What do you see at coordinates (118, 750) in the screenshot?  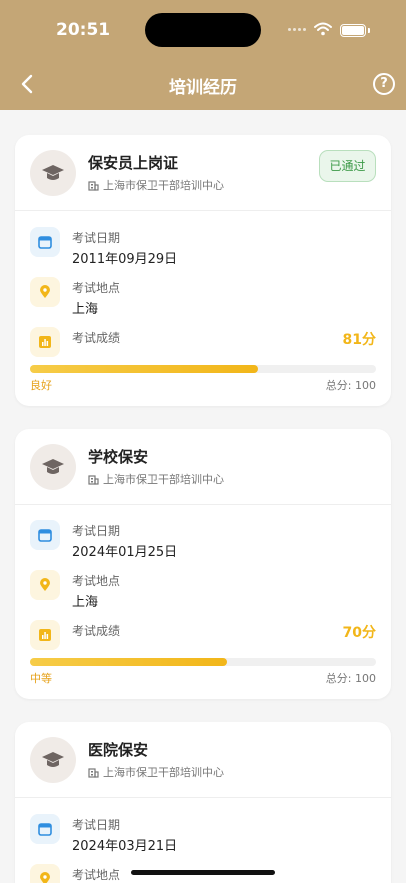 I see `certificate-name: 医院保安` at bounding box center [118, 750].